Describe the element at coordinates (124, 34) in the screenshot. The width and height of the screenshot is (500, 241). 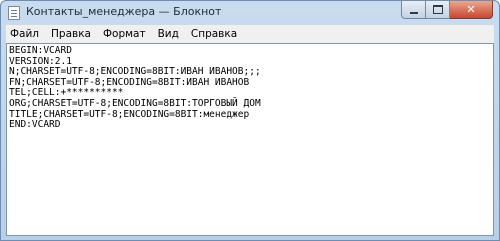
I see `menu-format: Формат` at that location.